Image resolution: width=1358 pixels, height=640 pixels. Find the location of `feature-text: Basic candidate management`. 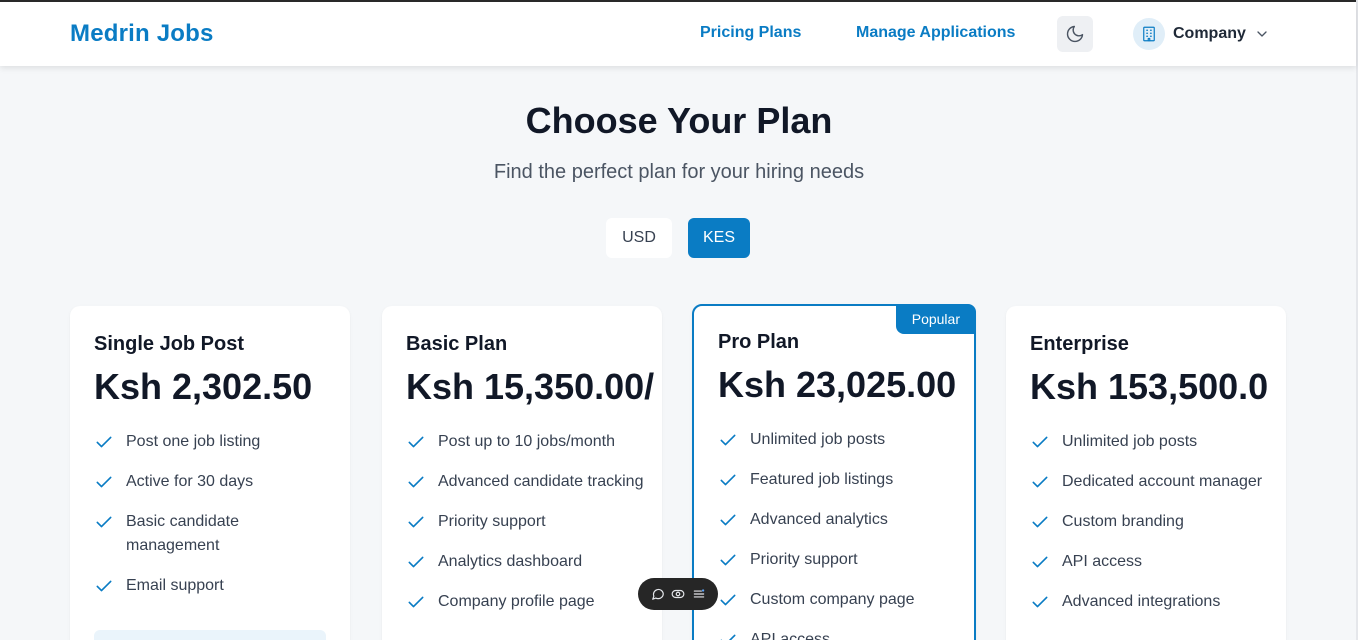

feature-text: Basic candidate management is located at coordinates (182, 533).